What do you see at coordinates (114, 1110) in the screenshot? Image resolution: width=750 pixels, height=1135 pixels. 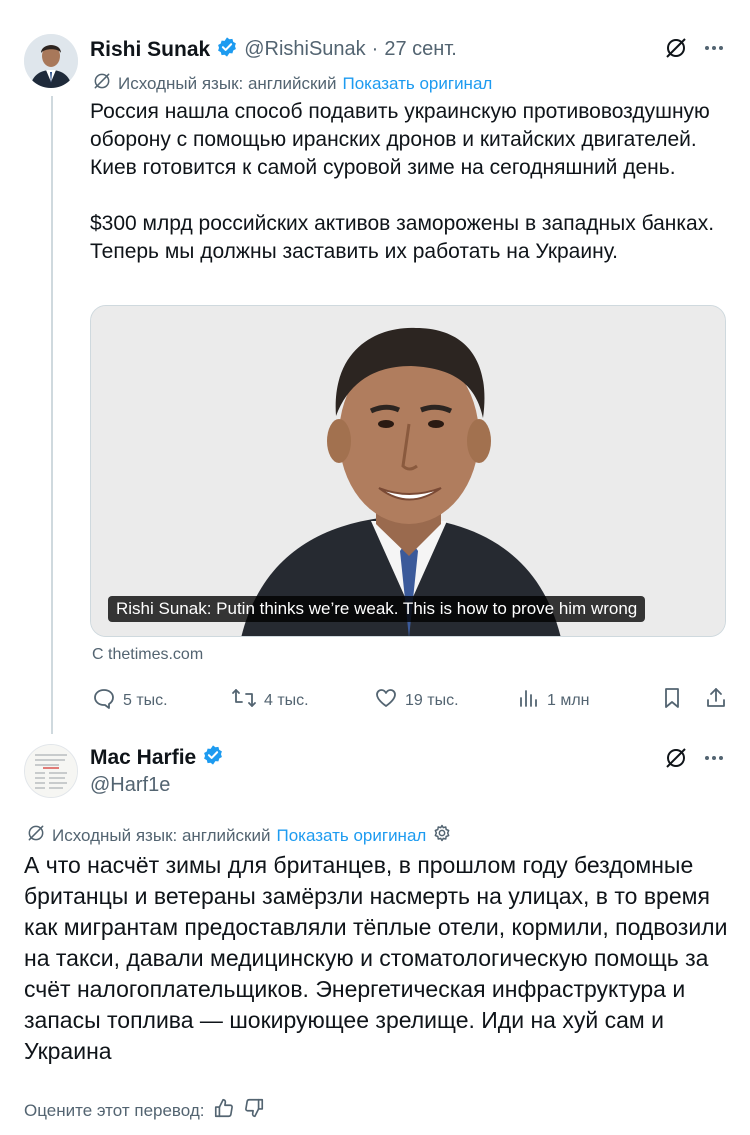 I see `rate-translation-label: Оцените этот перевод:` at bounding box center [114, 1110].